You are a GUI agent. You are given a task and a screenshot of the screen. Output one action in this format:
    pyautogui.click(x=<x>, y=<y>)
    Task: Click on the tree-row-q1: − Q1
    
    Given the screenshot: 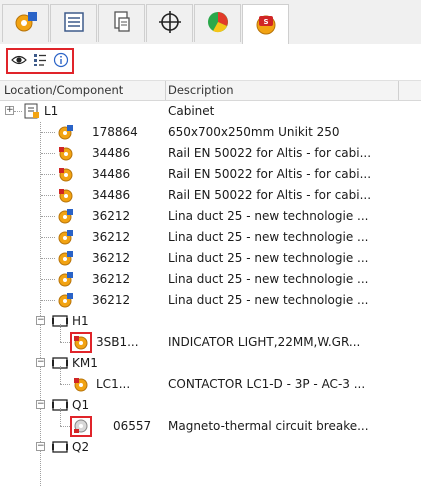 What is the action you would take?
    pyautogui.click(x=210, y=405)
    